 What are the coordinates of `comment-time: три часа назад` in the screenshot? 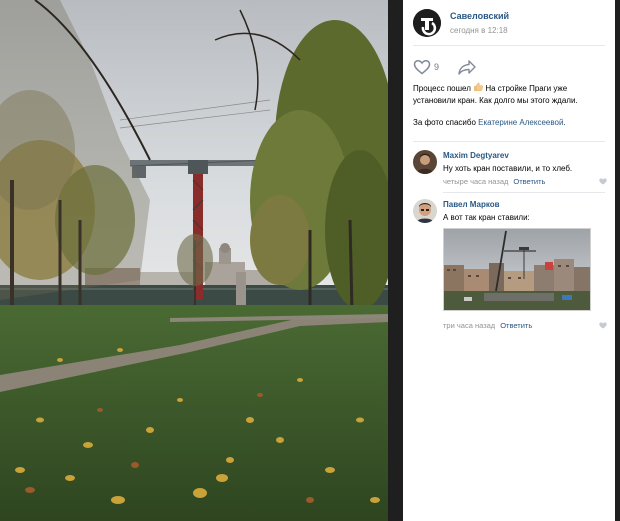 It's located at (469, 325).